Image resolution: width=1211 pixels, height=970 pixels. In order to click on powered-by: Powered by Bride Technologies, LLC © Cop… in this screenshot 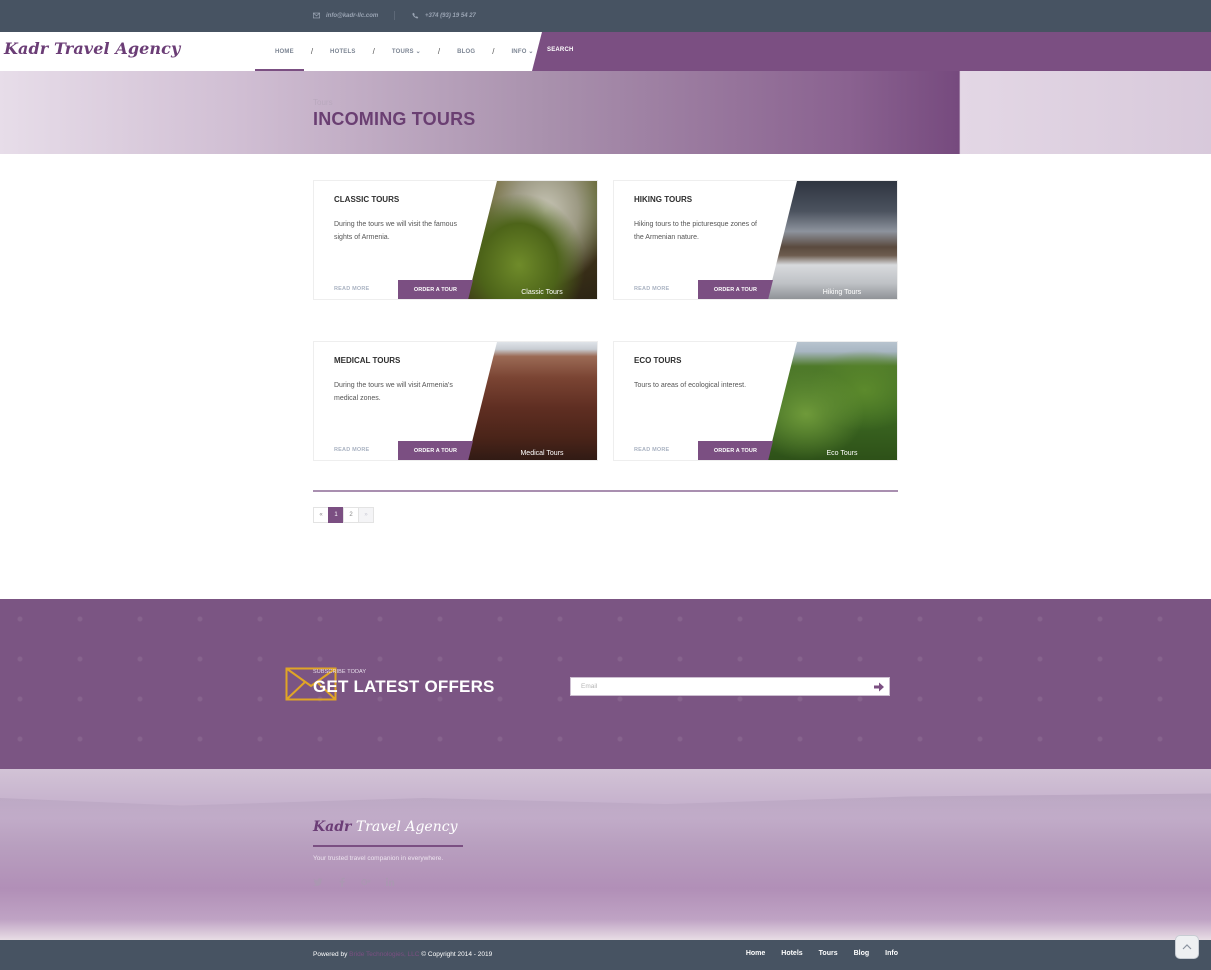, I will do `click(402, 954)`.